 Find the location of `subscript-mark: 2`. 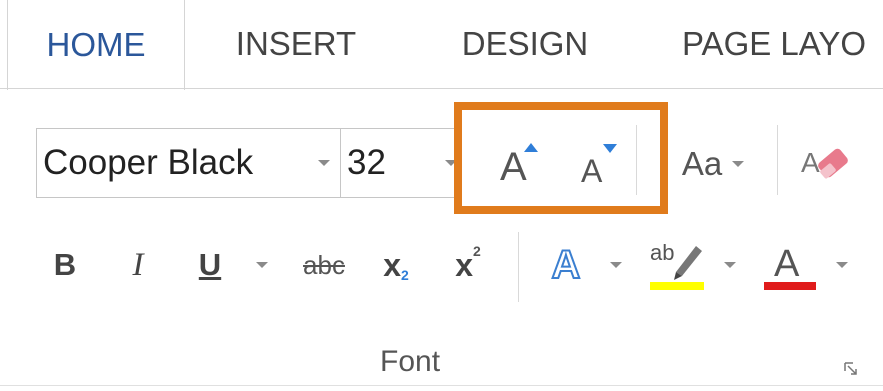

subscript-mark: 2 is located at coordinates (405, 275).